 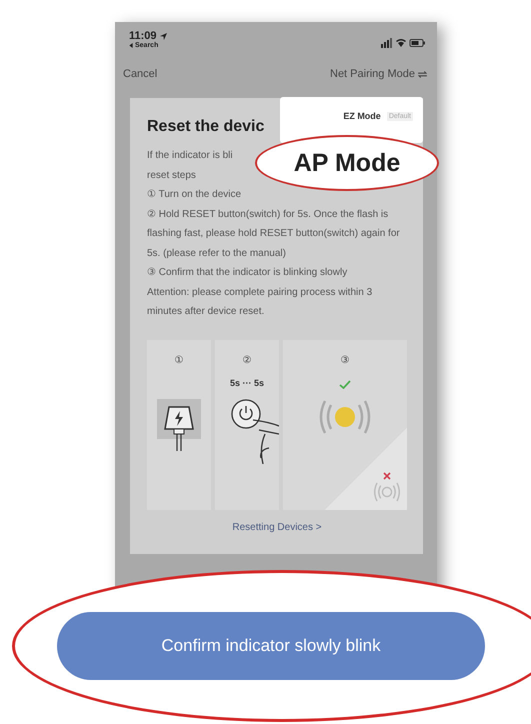 What do you see at coordinates (362, 116) in the screenshot?
I see `mode-label: EZ Mode` at bounding box center [362, 116].